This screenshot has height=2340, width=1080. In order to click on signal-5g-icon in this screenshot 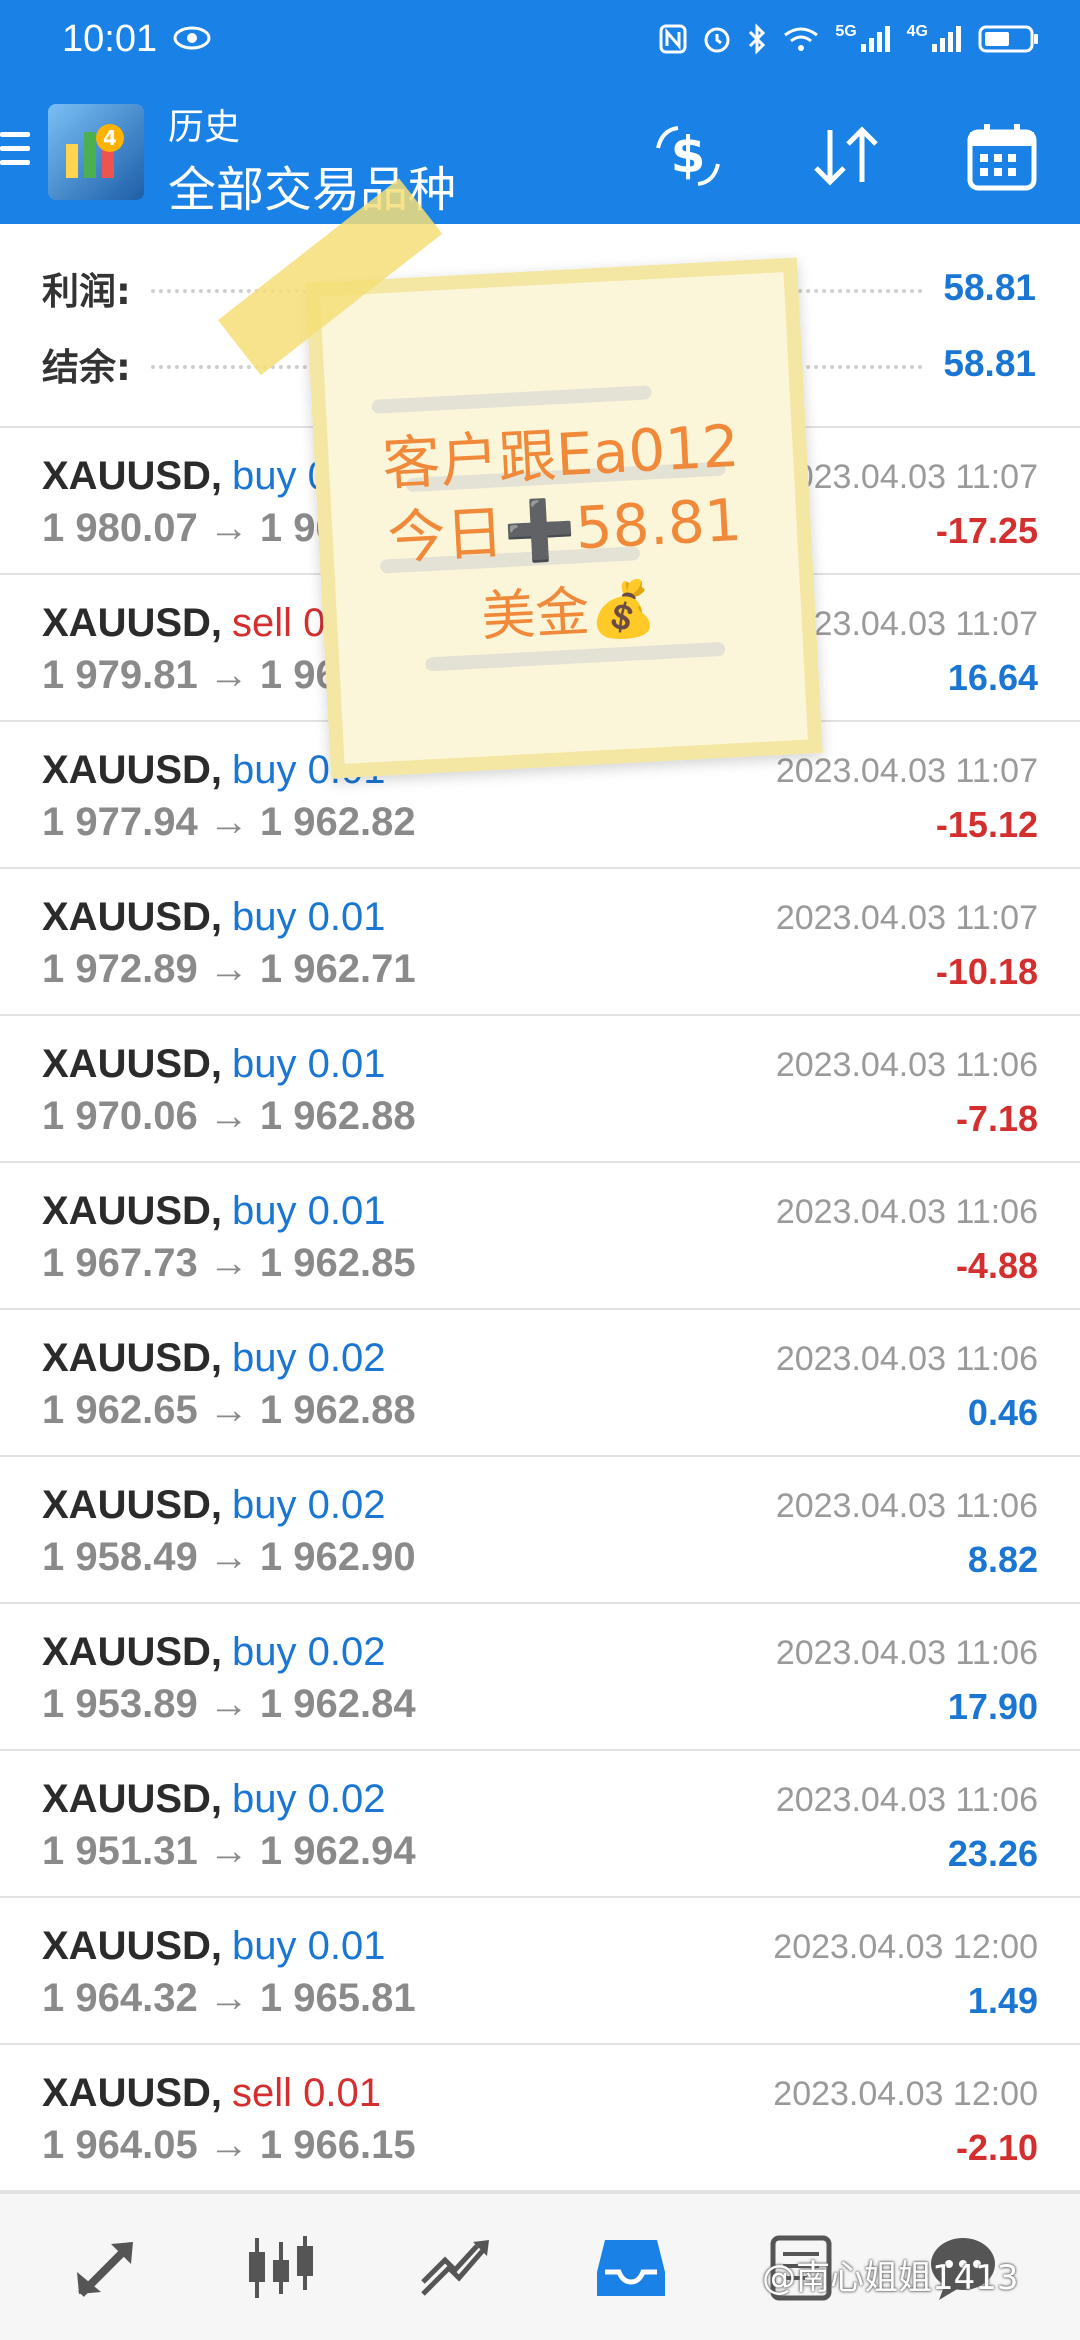, I will do `click(875, 39)`.